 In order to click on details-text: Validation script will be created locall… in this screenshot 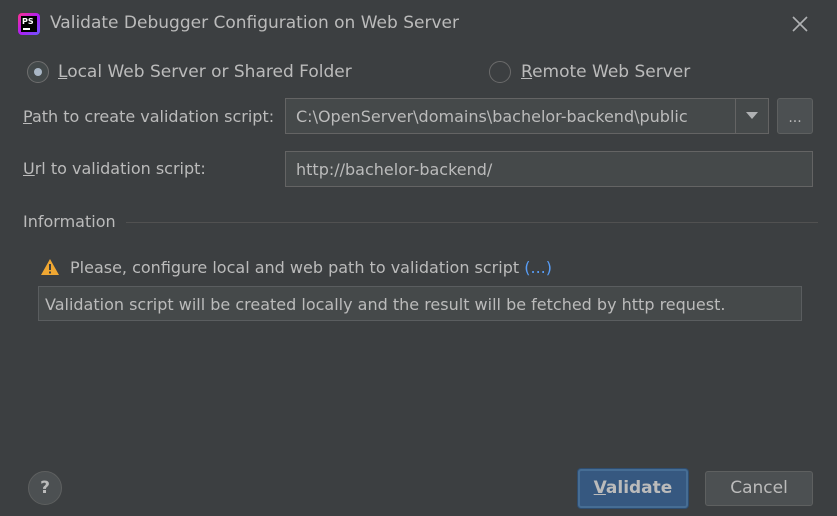, I will do `click(385, 304)`.